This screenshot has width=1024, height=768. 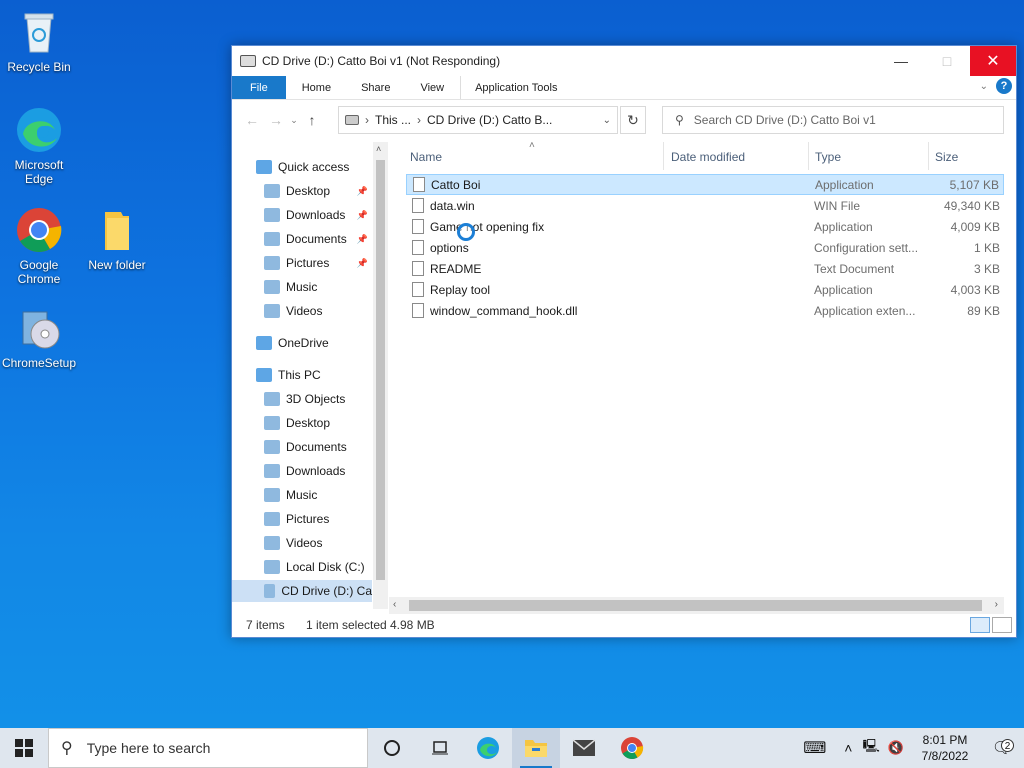 I want to click on start-button, so click(x=24, y=748).